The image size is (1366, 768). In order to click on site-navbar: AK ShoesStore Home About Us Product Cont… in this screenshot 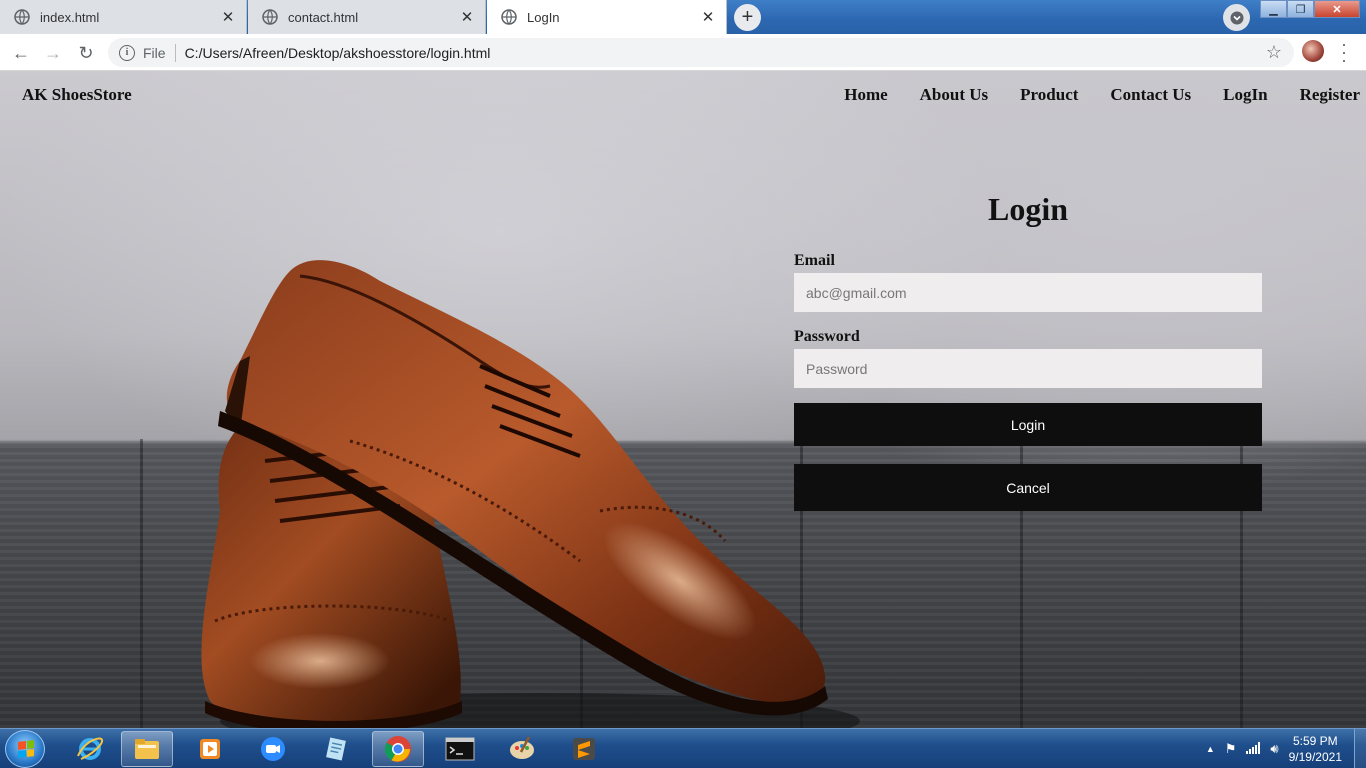, I will do `click(683, 95)`.